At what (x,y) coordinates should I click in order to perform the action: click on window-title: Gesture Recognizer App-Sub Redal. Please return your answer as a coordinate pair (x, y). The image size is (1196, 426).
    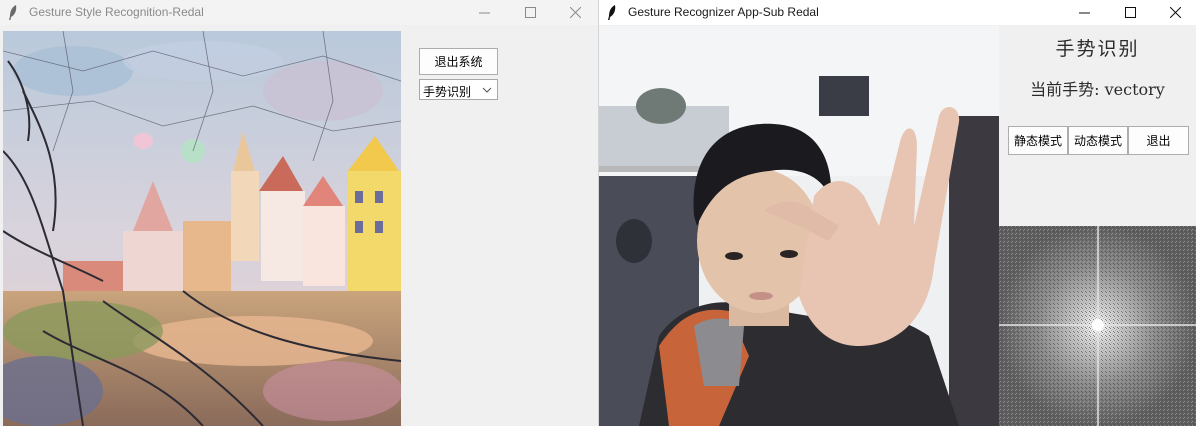
    Looking at the image, I should click on (723, 12).